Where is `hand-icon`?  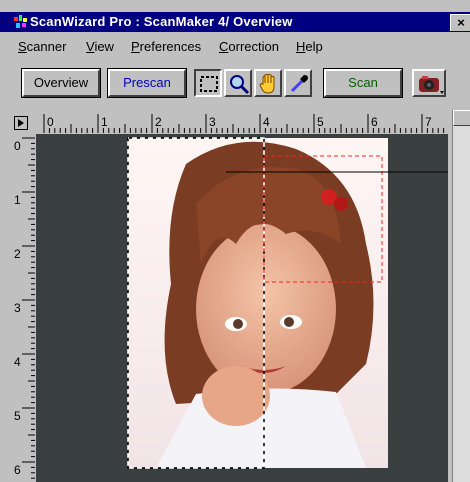
hand-icon is located at coordinates (267, 84).